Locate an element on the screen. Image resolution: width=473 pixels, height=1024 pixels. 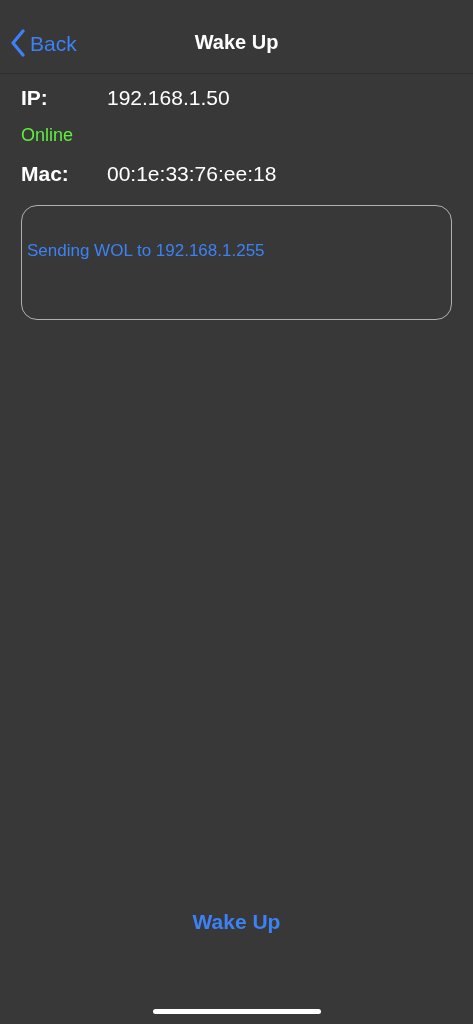
mac-value: 00:1e:33:76:ee:18 is located at coordinates (192, 174).